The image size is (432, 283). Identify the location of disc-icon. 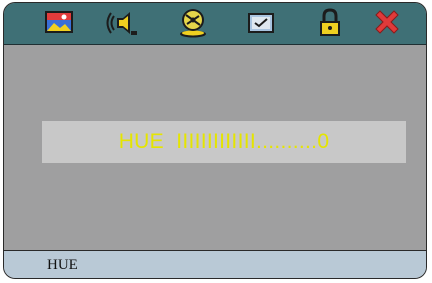
(193, 23).